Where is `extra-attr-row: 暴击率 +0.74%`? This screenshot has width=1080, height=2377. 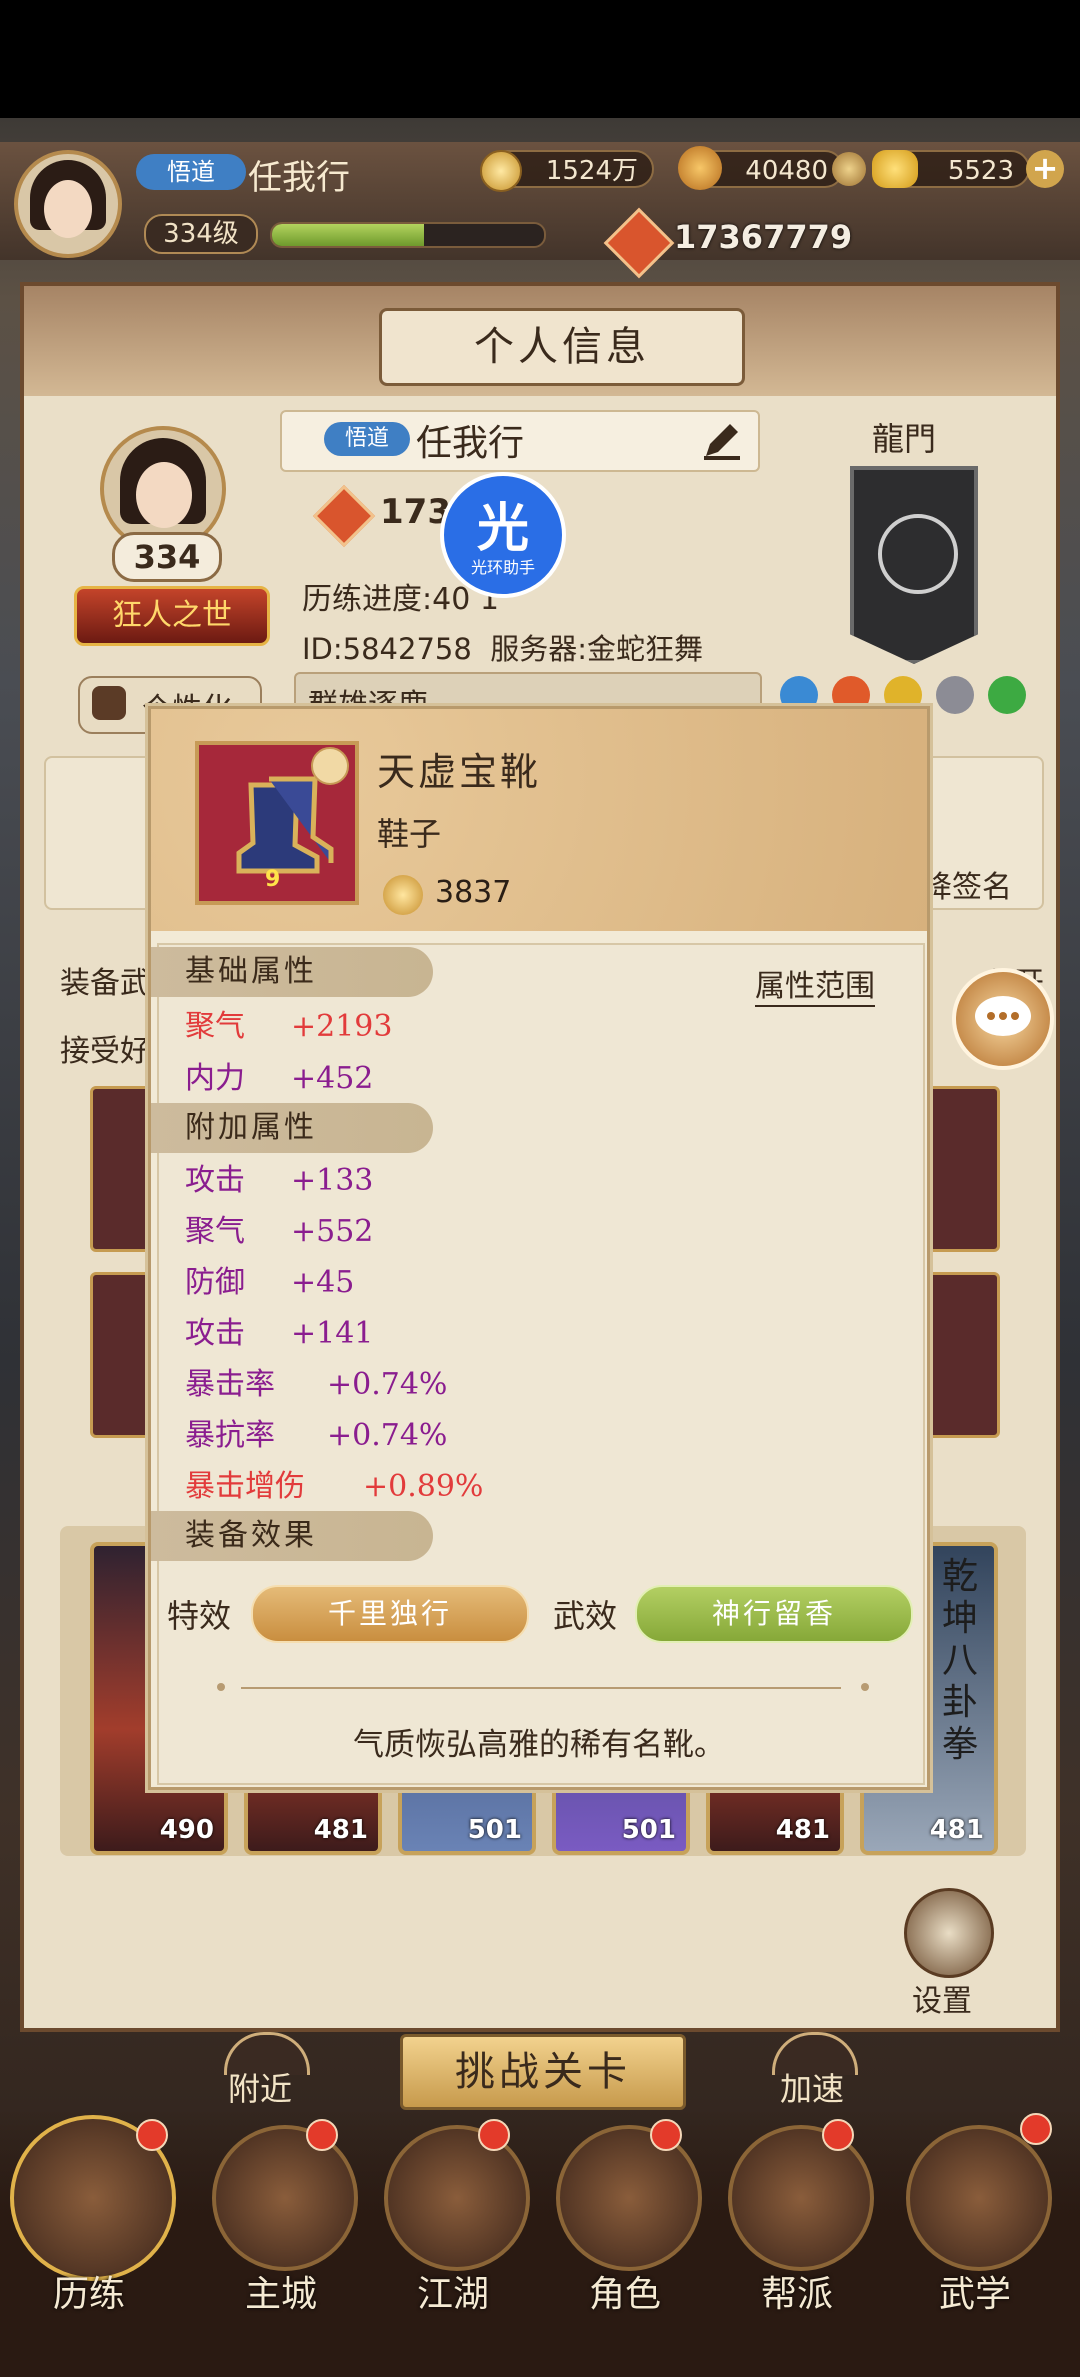 extra-attr-row: 暴击率 +0.74% is located at coordinates (316, 1384).